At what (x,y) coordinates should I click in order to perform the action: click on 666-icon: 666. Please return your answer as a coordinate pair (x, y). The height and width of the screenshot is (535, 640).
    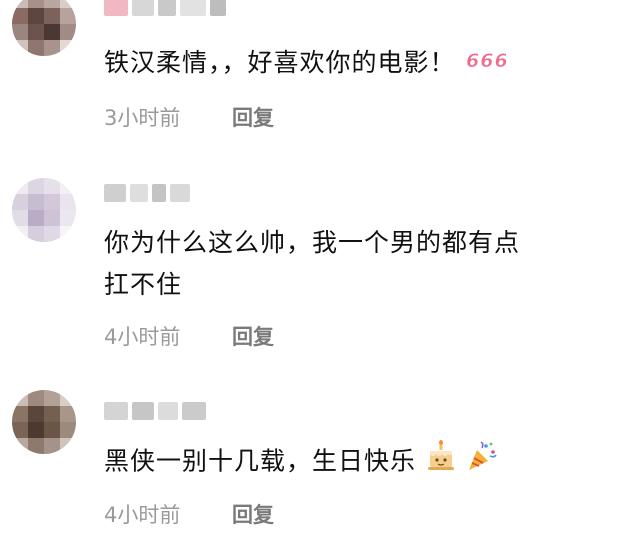
    Looking at the image, I should click on (486, 64).